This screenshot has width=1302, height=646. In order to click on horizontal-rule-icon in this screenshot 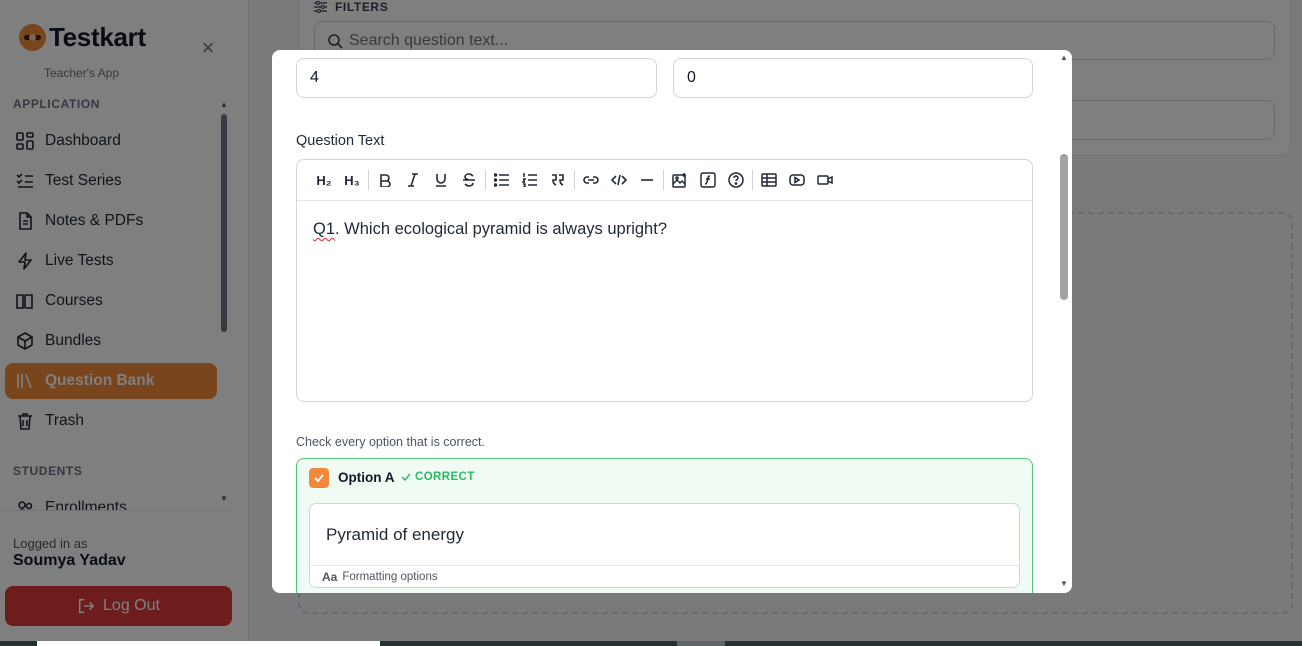, I will do `click(647, 180)`.